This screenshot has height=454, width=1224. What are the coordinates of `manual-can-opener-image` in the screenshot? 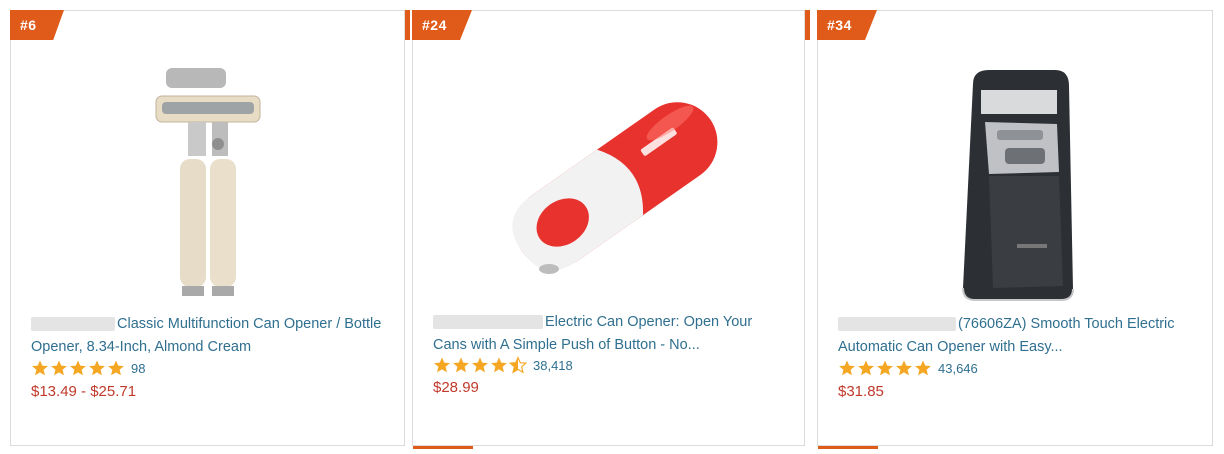 It's located at (207, 181).